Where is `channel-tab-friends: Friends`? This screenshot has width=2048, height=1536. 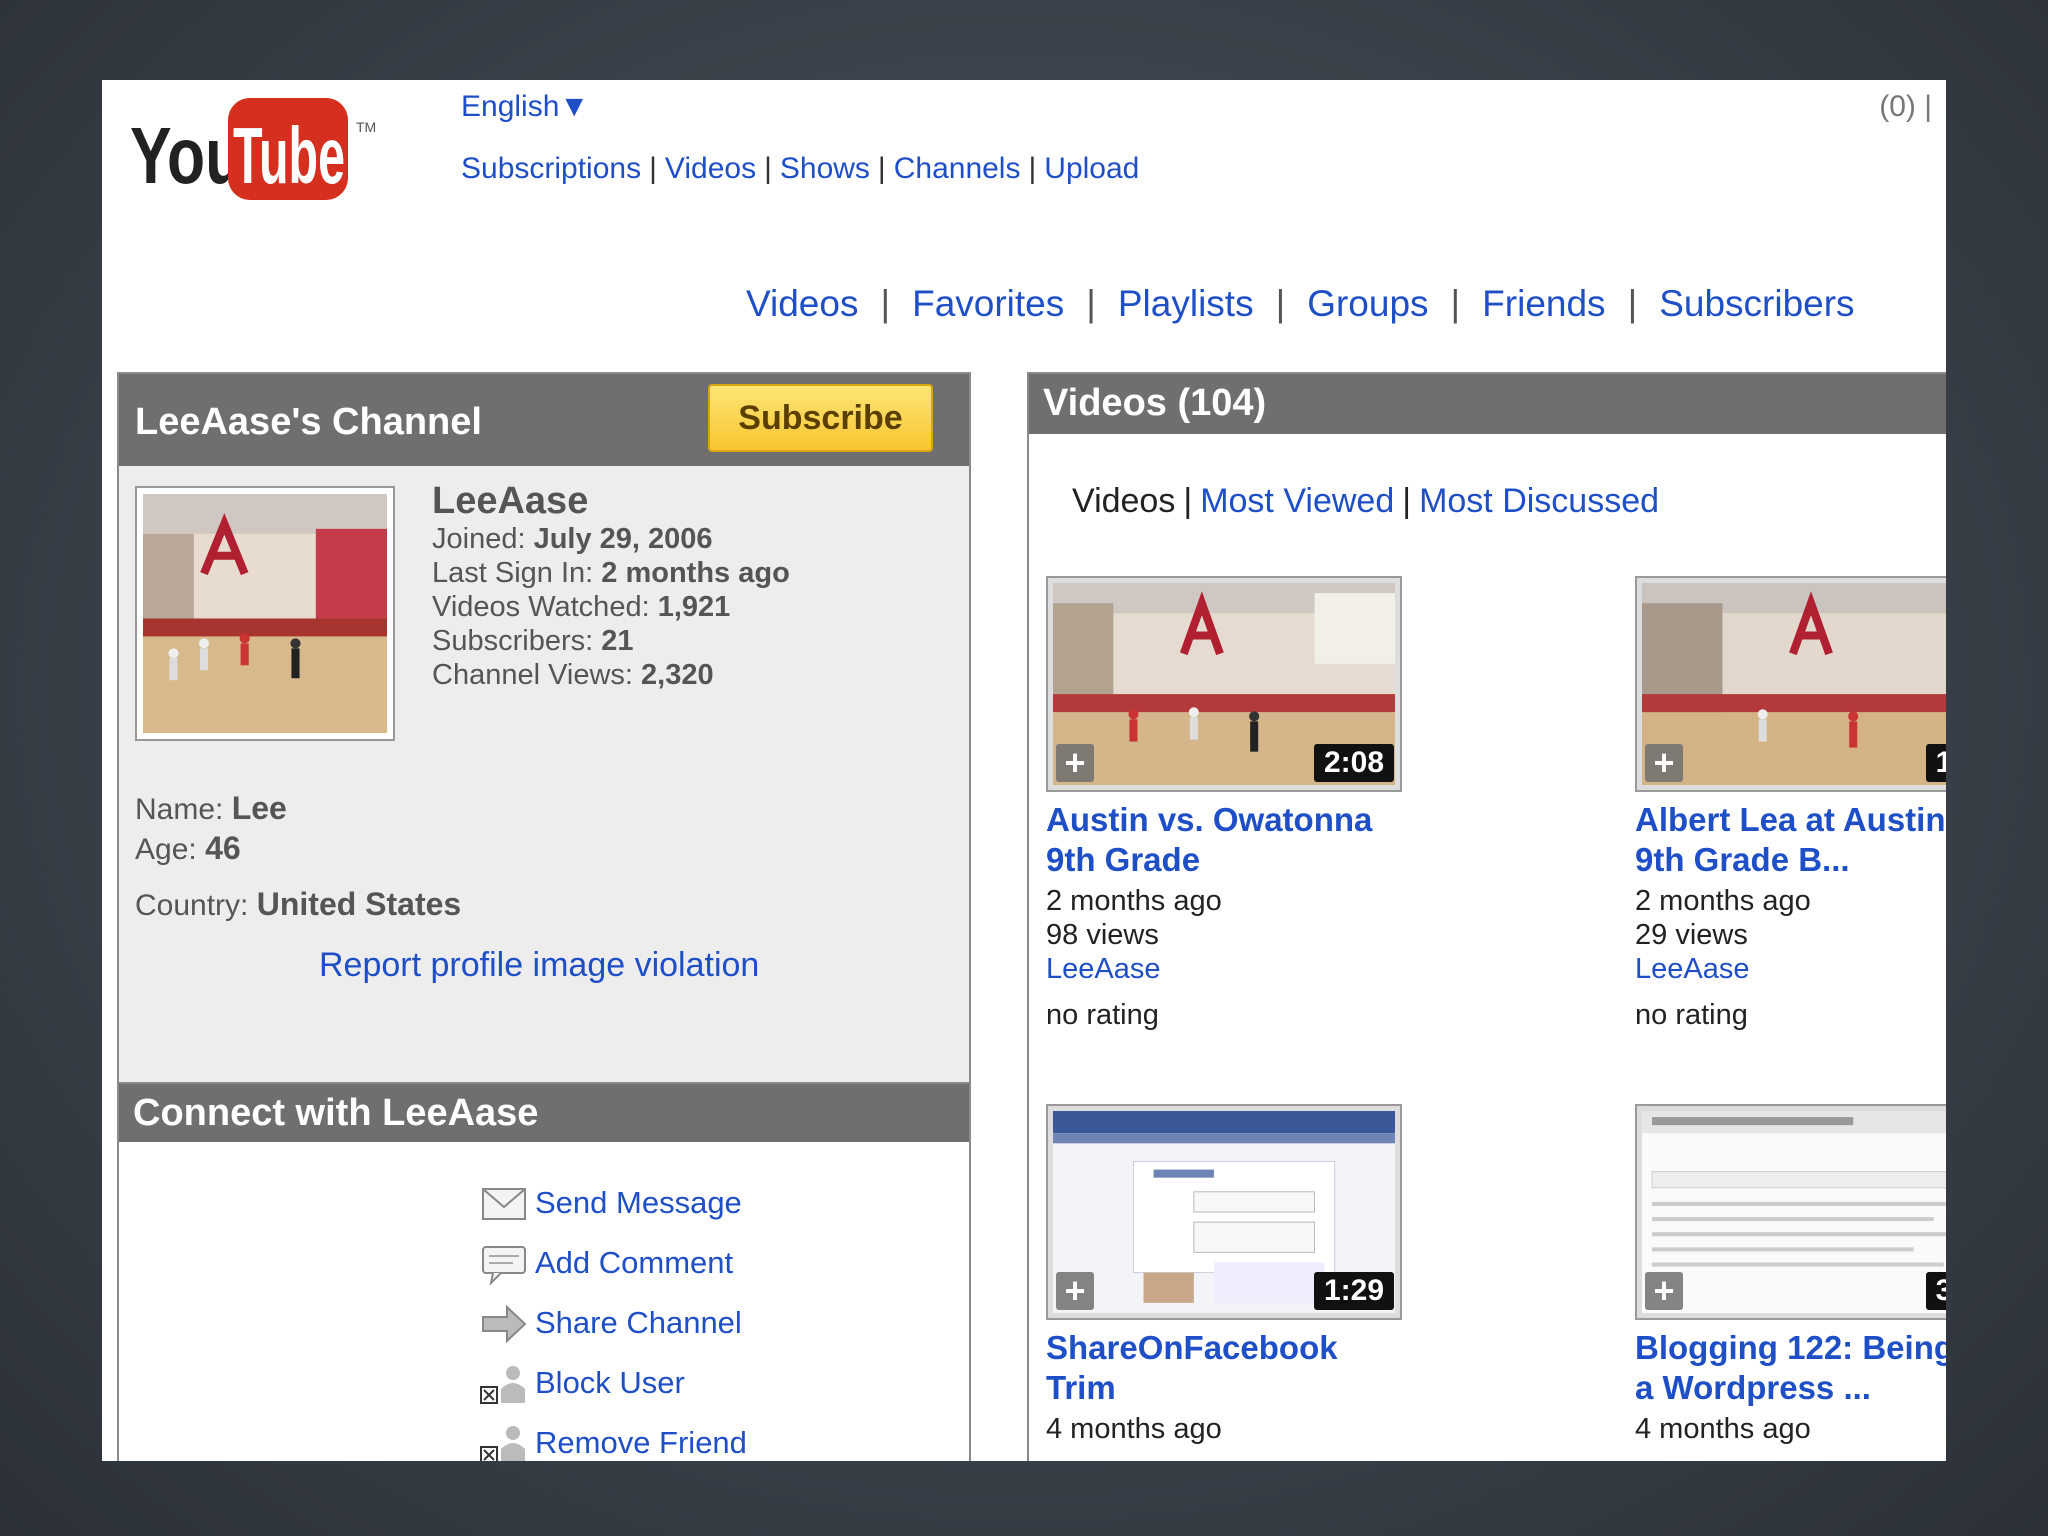 channel-tab-friends: Friends is located at coordinates (1543, 303).